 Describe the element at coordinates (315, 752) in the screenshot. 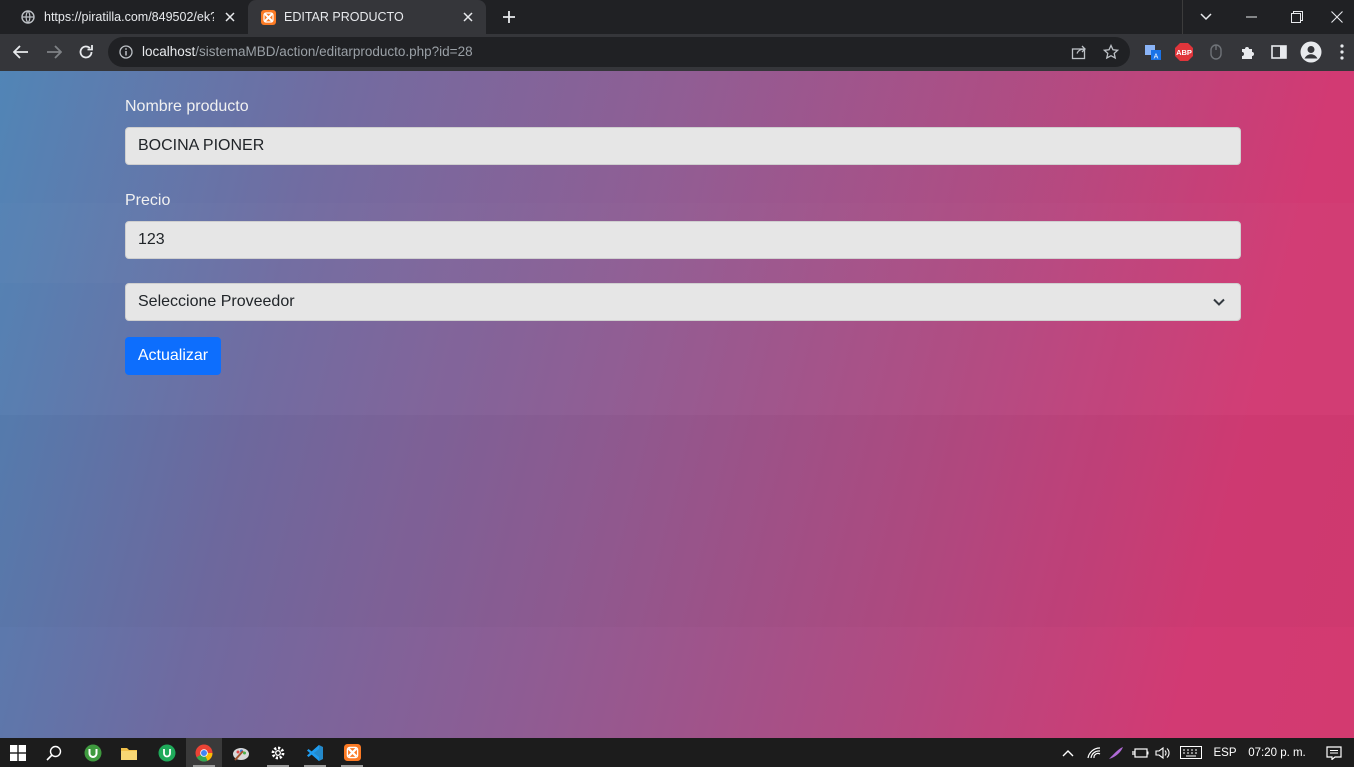

I see `vscode-icon` at that location.